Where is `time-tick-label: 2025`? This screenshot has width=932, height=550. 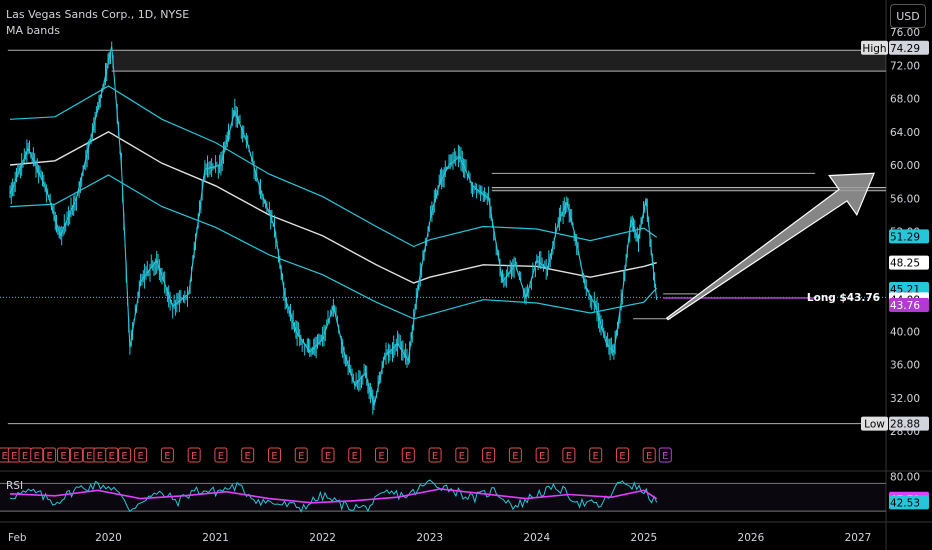 time-tick-label: 2025 is located at coordinates (643, 538).